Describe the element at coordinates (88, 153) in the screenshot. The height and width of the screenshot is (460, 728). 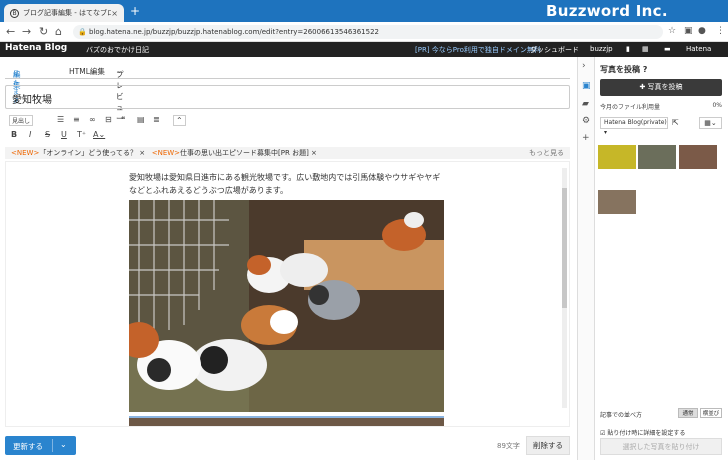
I see `news-item: 「オンライン」どう使ってる？` at that location.